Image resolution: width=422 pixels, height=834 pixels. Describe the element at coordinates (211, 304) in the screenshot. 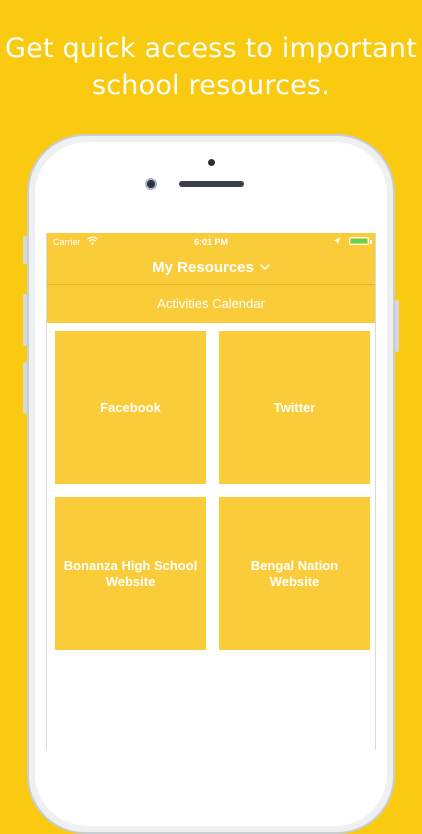

I see `activities-calendar-link: Activities Calendar` at that location.